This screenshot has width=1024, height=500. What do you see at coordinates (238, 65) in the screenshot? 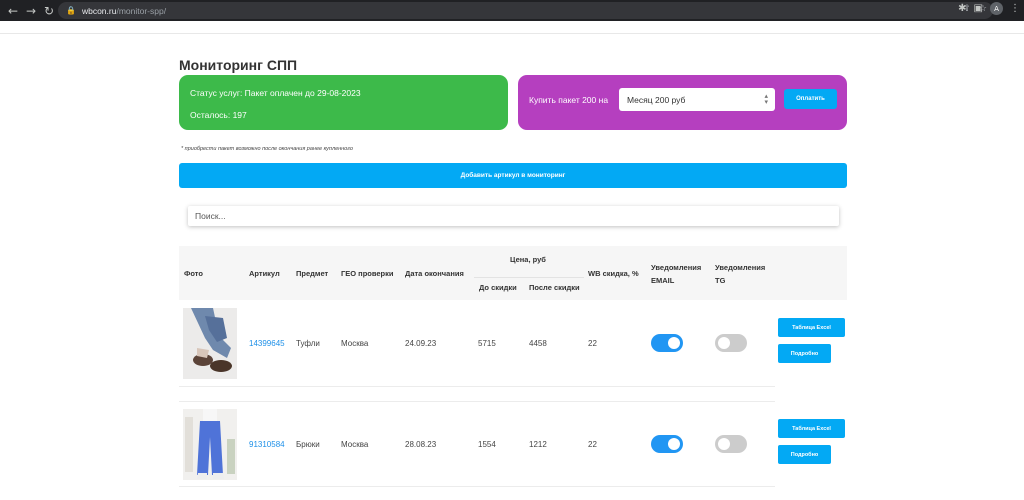
I see `page-title: Мониторинг СПП` at bounding box center [238, 65].